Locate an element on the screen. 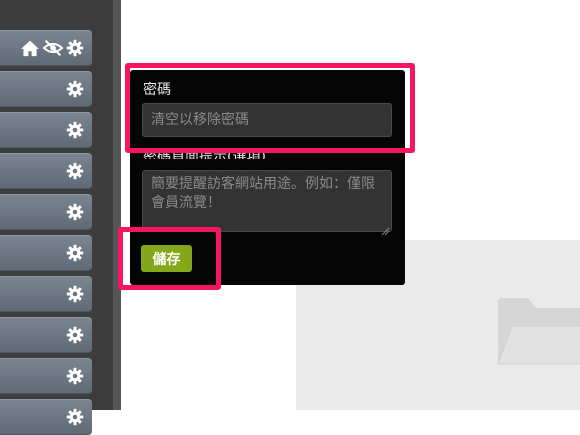  hint-label: 密碼頁面提示(選項) is located at coordinates (204, 154).